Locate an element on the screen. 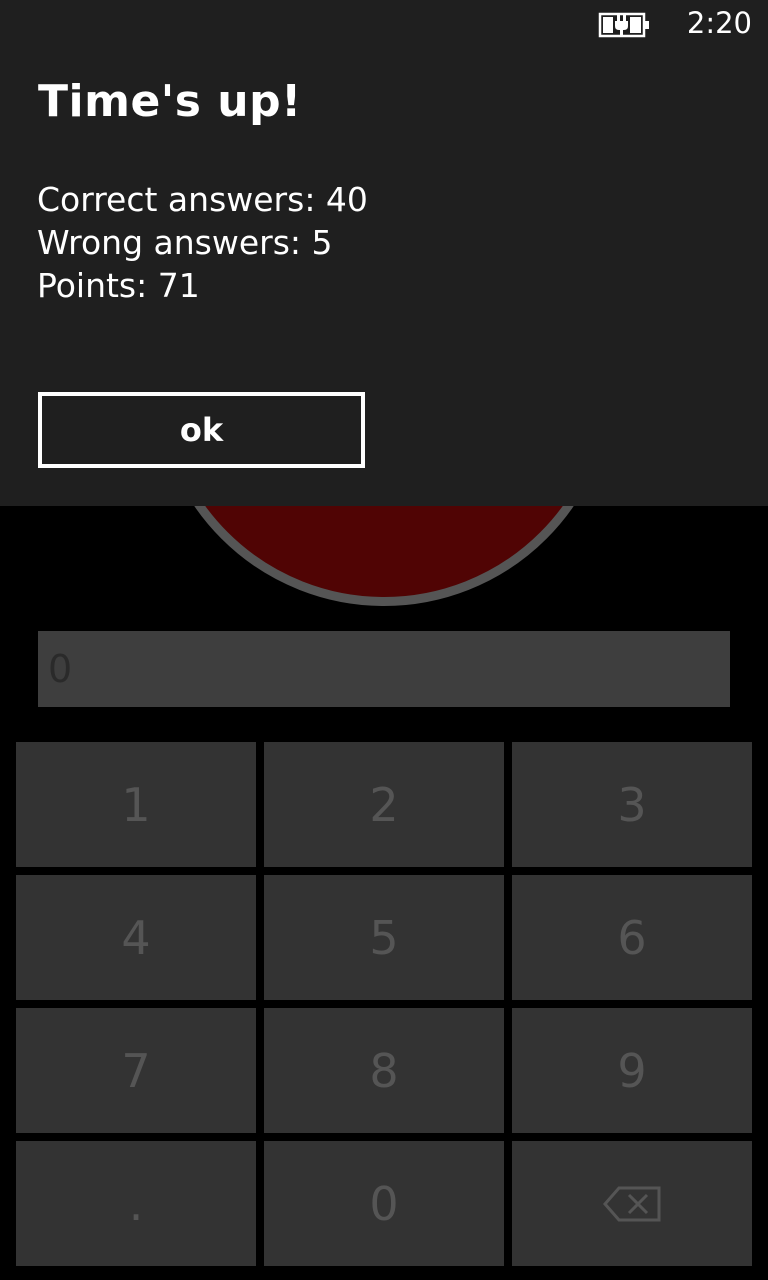  key-2: 2 is located at coordinates (384, 804).